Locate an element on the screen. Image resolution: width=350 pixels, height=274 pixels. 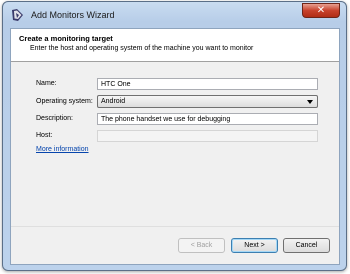
cancel-button: Cancel is located at coordinates (306, 245).